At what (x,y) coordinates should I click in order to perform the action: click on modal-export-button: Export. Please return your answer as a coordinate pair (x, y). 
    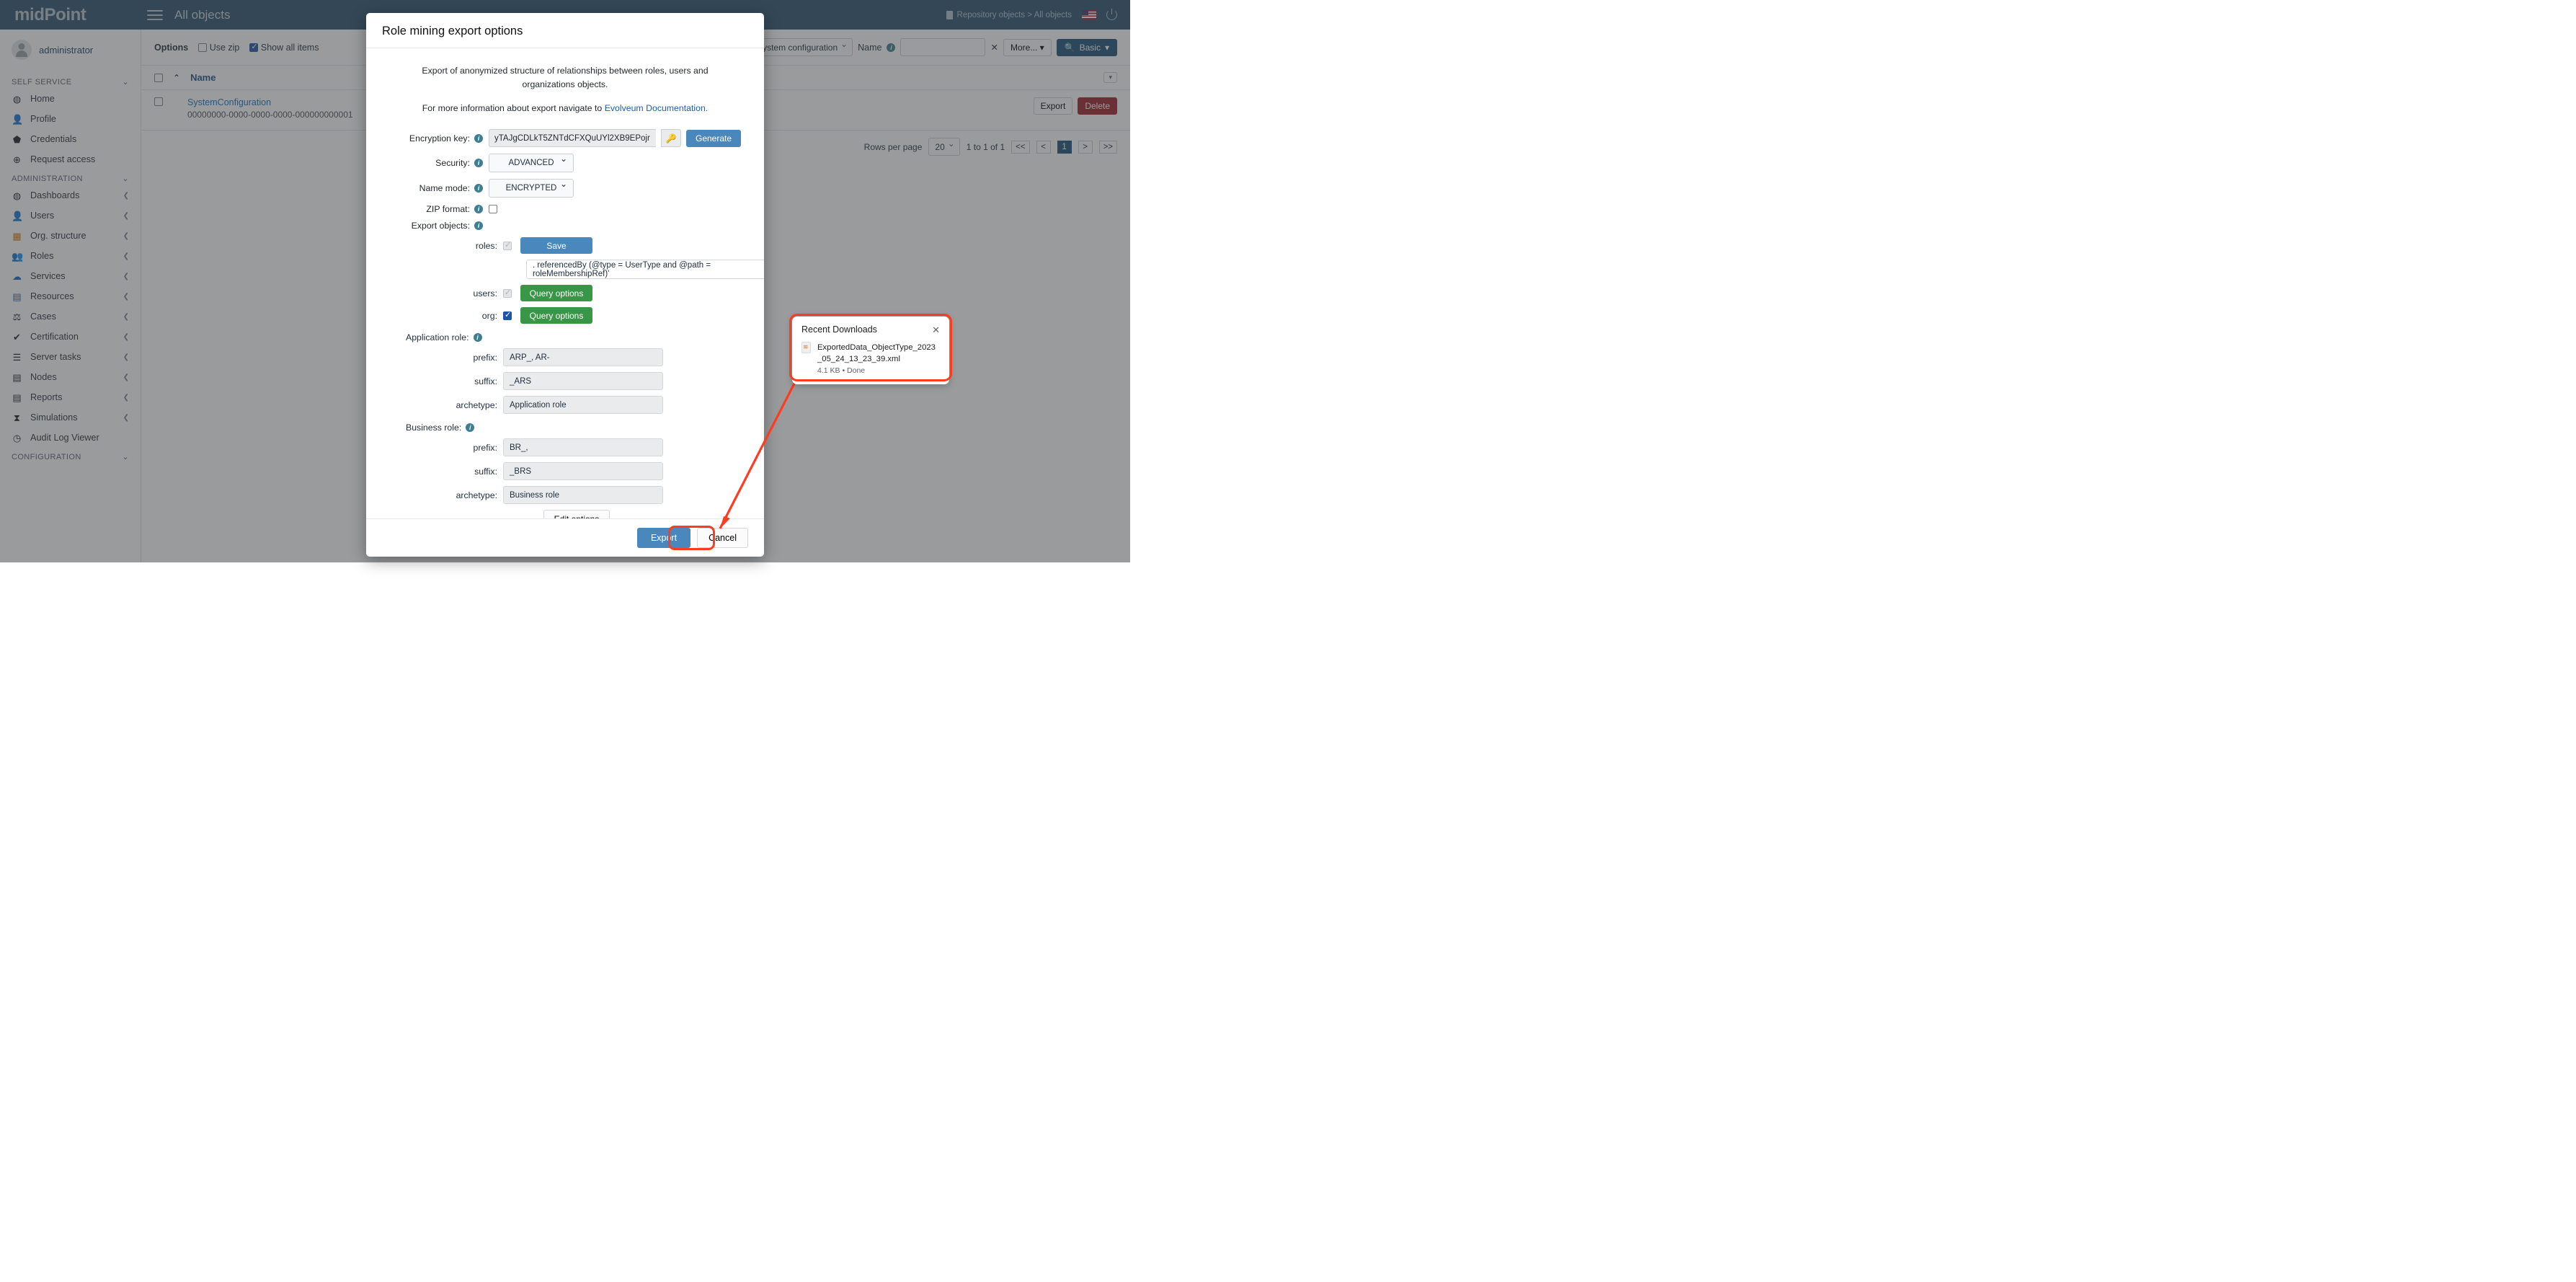
    Looking at the image, I should click on (663, 538).